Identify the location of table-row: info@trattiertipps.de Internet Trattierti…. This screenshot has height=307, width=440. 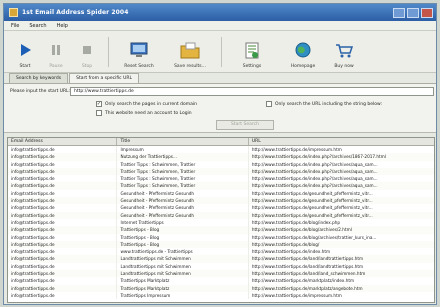
(221, 222).